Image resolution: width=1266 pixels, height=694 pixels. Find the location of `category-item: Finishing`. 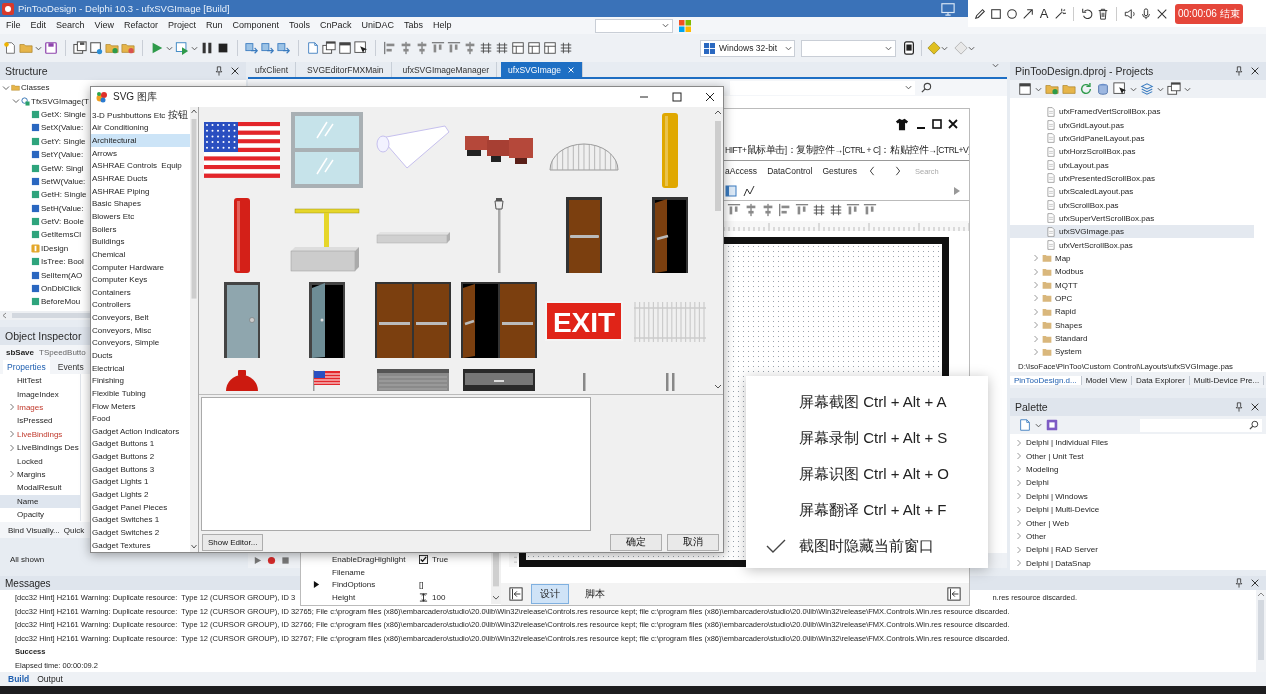

category-item: Finishing is located at coordinates (140, 381).